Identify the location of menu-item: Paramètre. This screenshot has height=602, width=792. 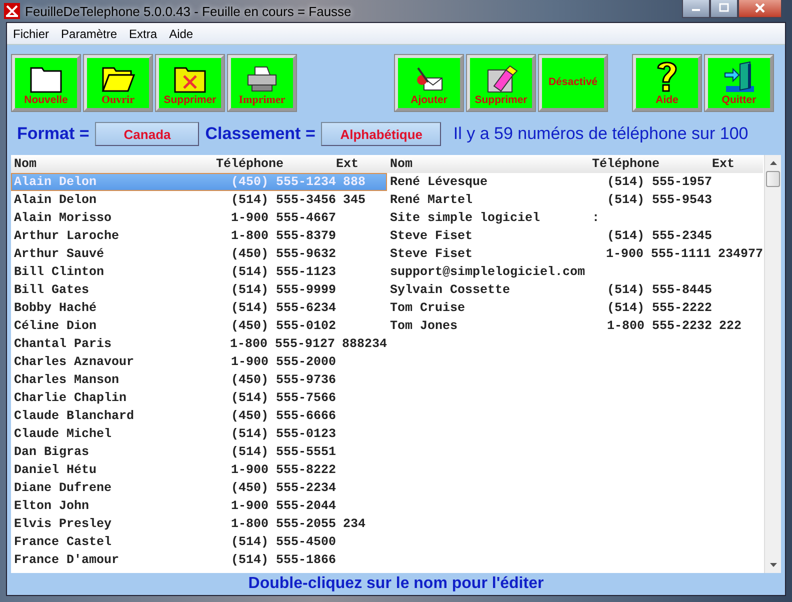
(89, 33).